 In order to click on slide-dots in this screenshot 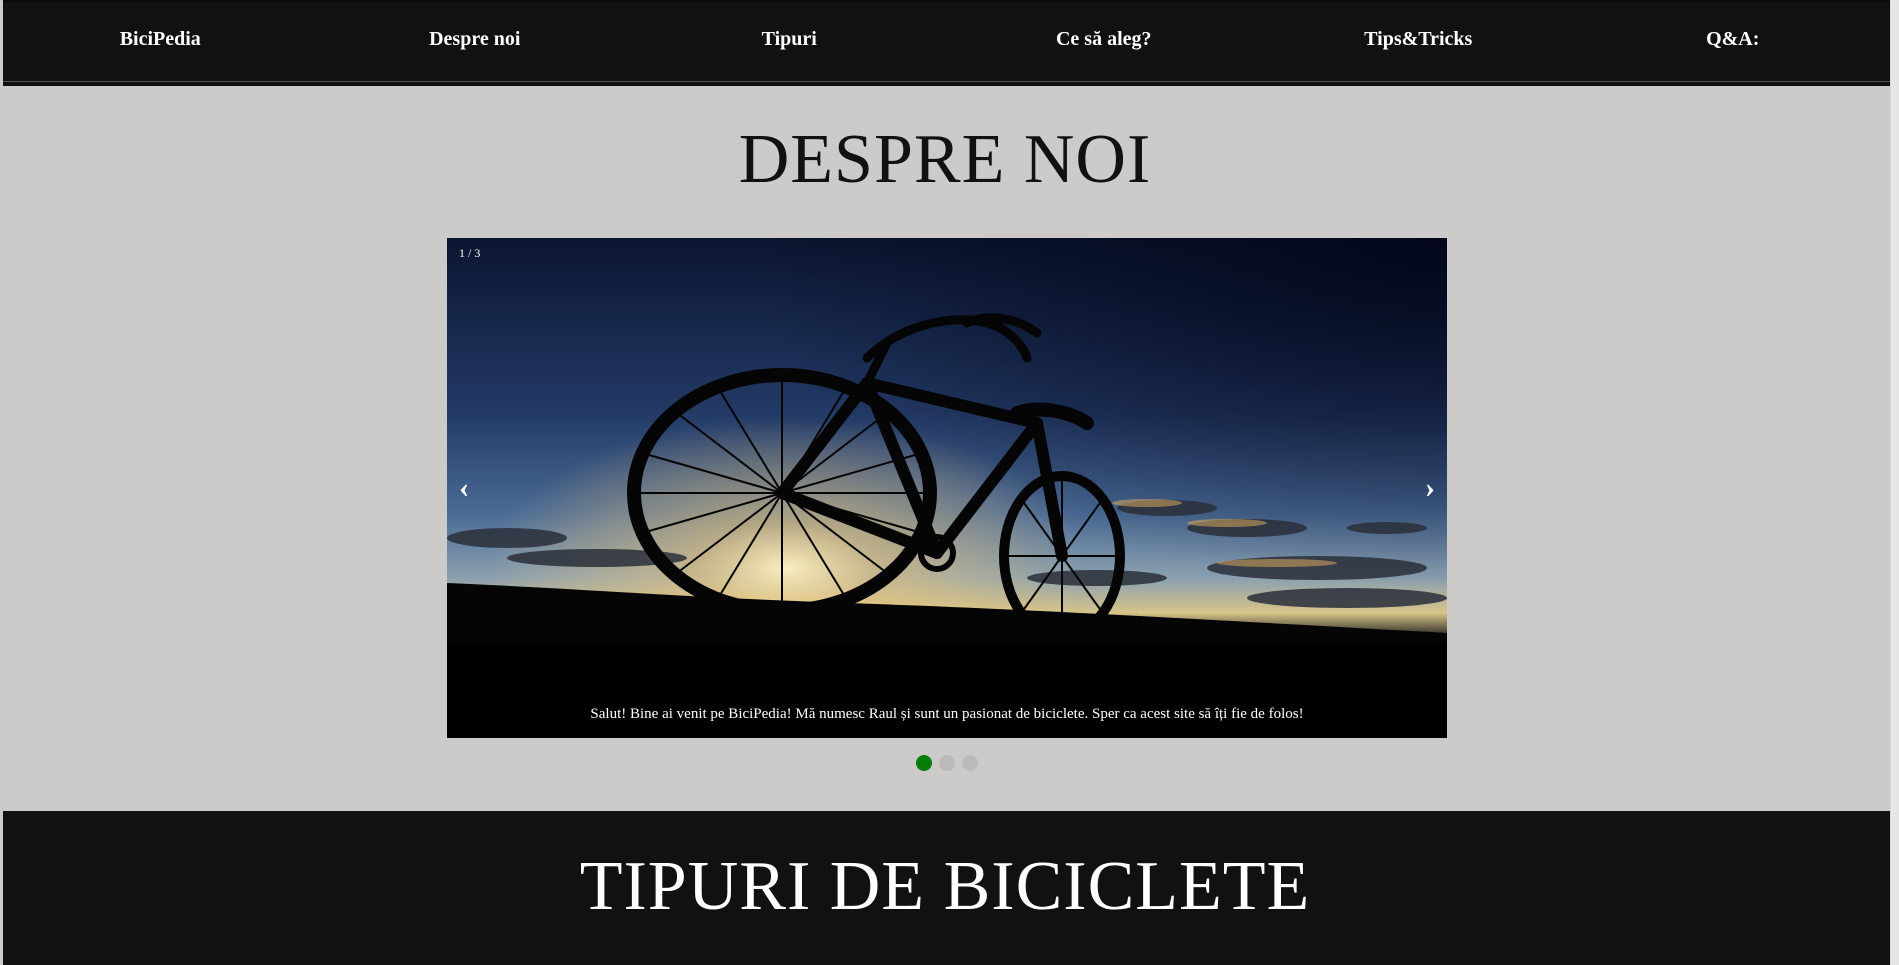, I will do `click(947, 763)`.